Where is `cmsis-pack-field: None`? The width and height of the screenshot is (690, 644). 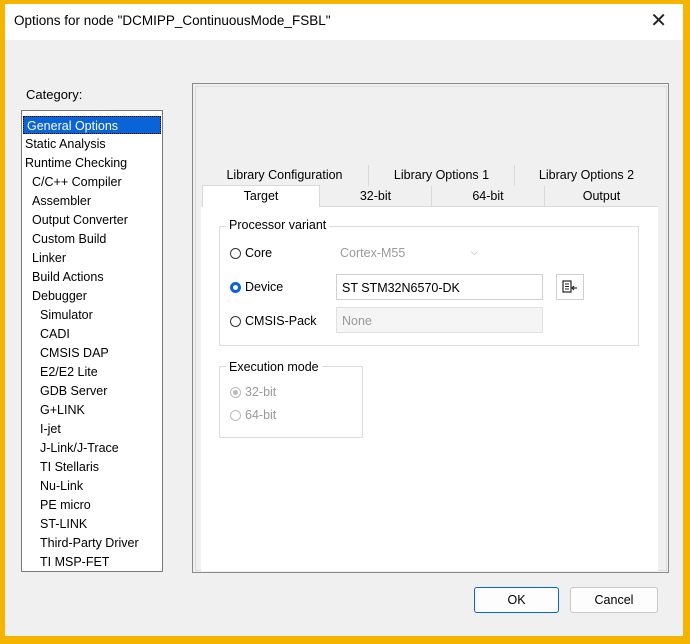
cmsis-pack-field: None is located at coordinates (439, 320).